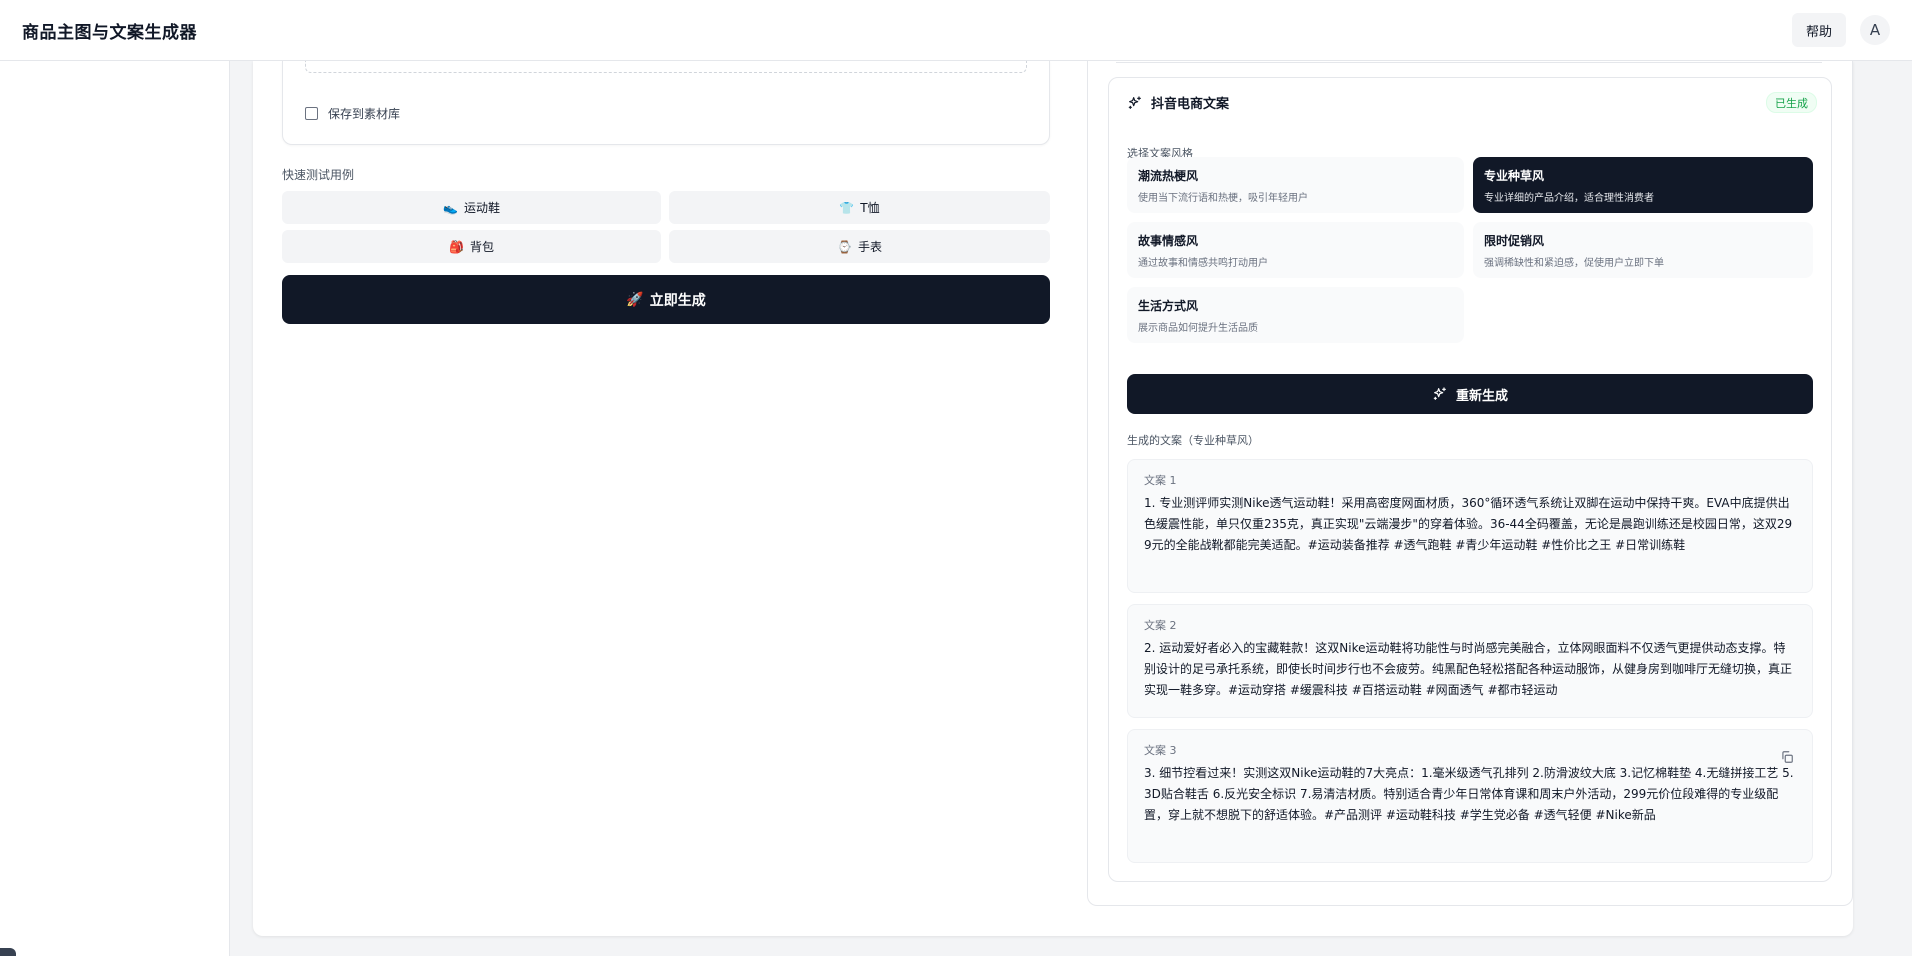  What do you see at coordinates (869, 247) in the screenshot?
I see `quick-test-label: 手表` at bounding box center [869, 247].